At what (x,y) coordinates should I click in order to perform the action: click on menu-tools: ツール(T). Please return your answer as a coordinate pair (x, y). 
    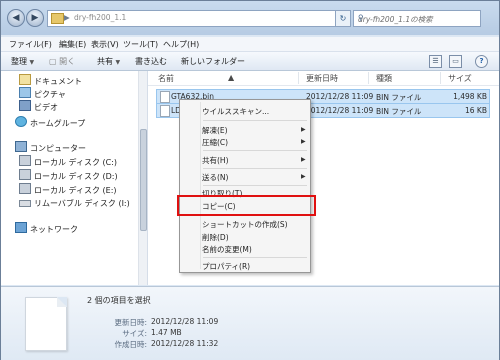
    Looking at the image, I should click on (140, 44).